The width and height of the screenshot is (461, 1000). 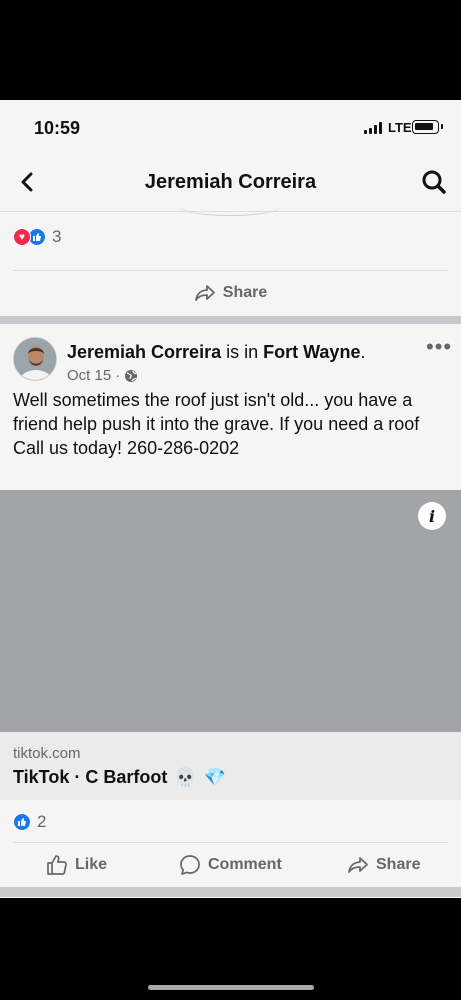 What do you see at coordinates (230, 766) in the screenshot?
I see `link-preview: tiktok.com TikTok · C Barfoot 💀 💎` at bounding box center [230, 766].